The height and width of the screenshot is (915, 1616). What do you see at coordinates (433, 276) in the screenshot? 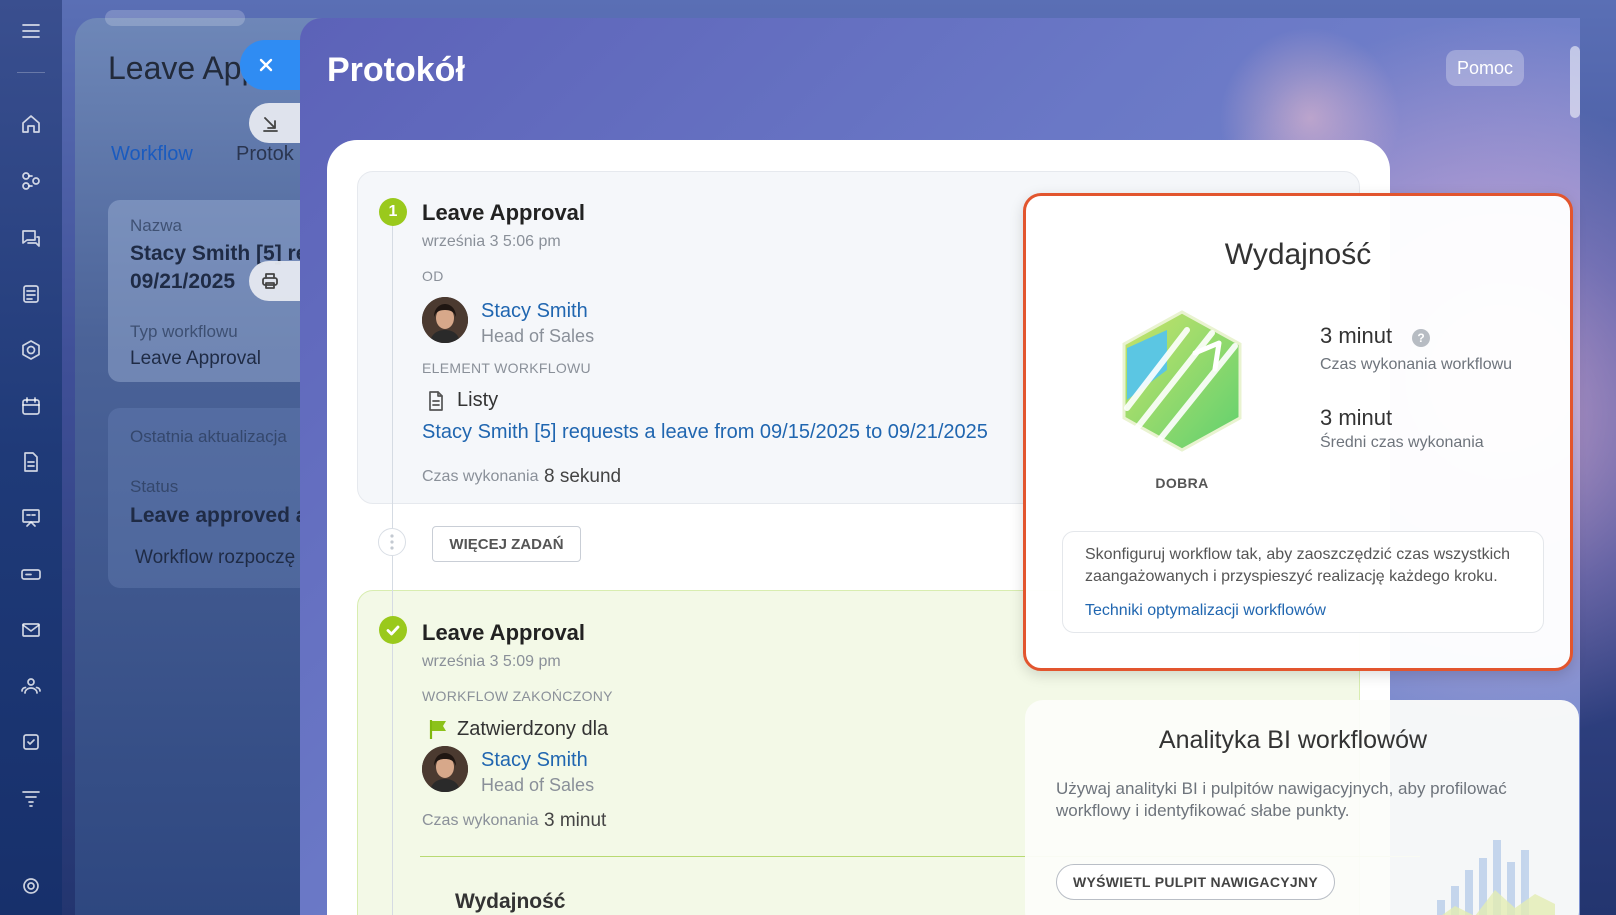
I see `from-caption: OD` at bounding box center [433, 276].